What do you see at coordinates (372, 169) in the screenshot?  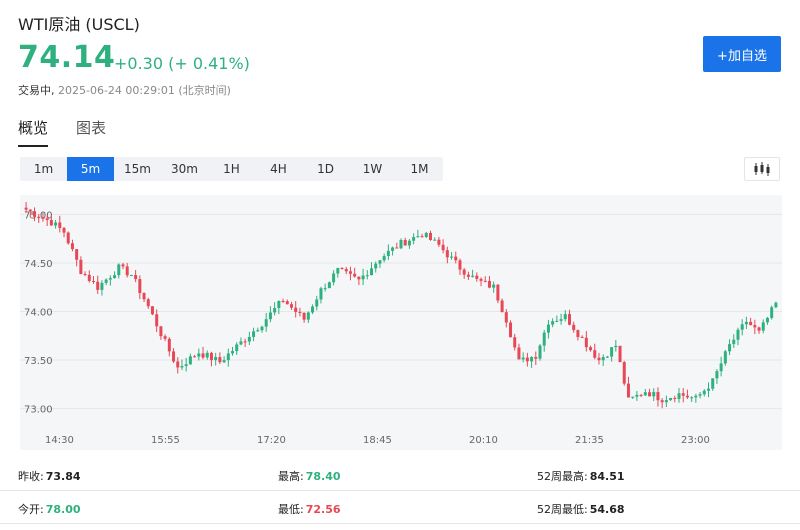 I see `interval-1w: 1W` at bounding box center [372, 169].